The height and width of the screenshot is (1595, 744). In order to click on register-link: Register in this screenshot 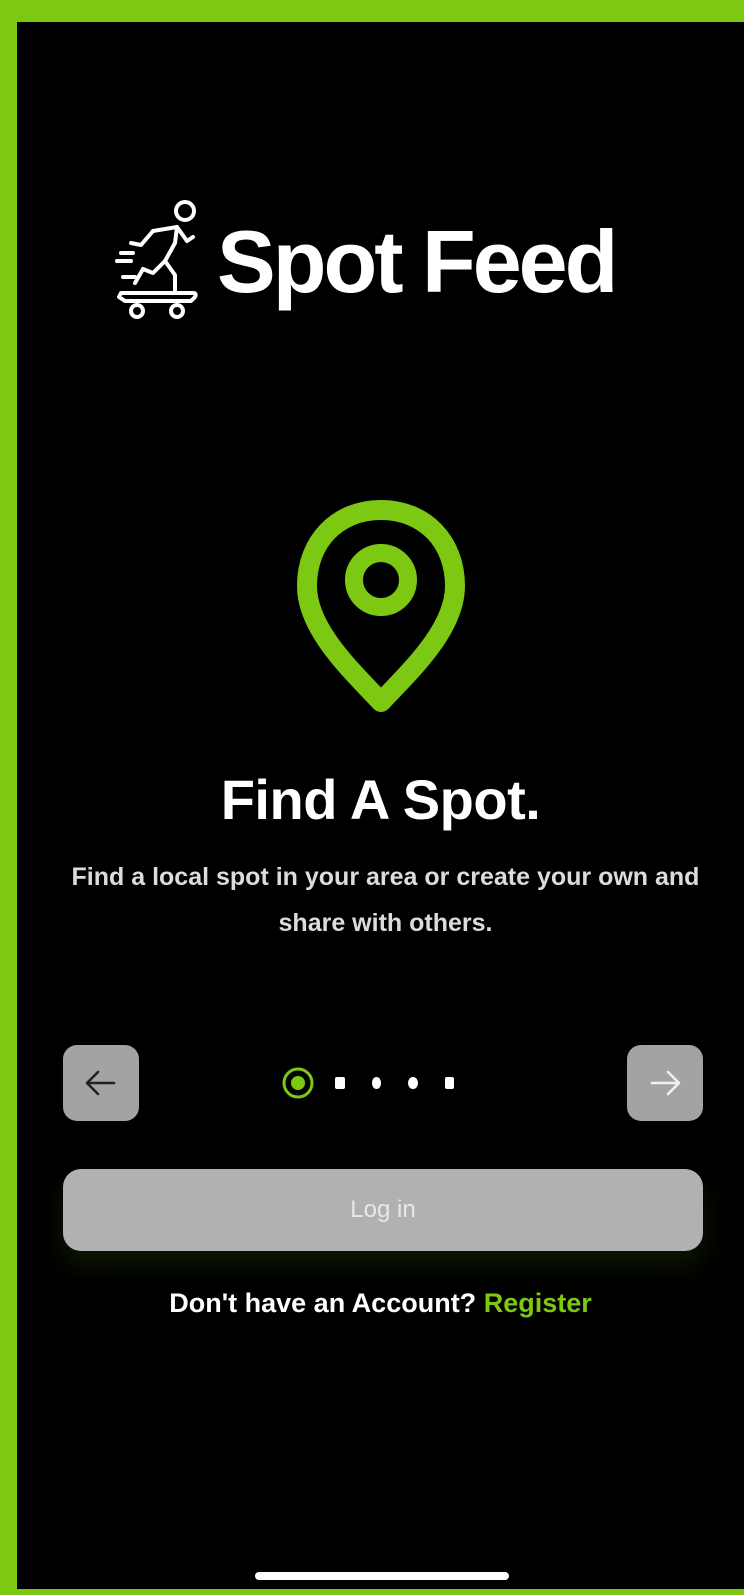, I will do `click(538, 1303)`.